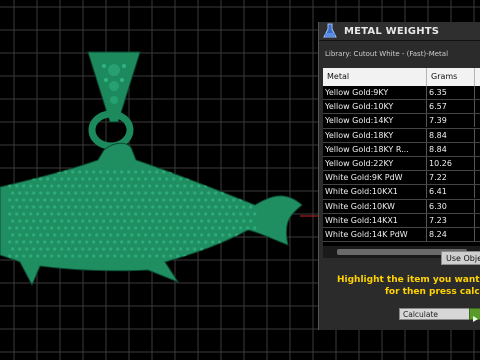 The width and height of the screenshot is (480, 360). What do you see at coordinates (451, 77) in the screenshot?
I see `column-header-grams: Grams` at bounding box center [451, 77].